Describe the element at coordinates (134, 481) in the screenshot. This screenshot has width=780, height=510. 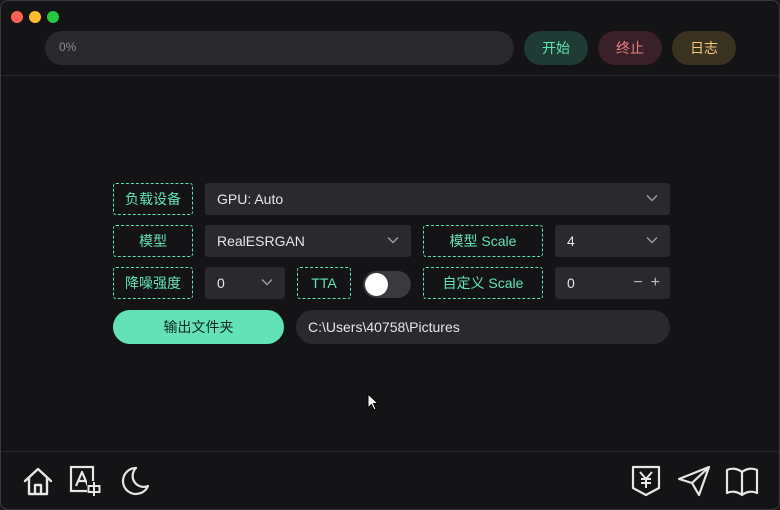
I see `moon-icon` at that location.